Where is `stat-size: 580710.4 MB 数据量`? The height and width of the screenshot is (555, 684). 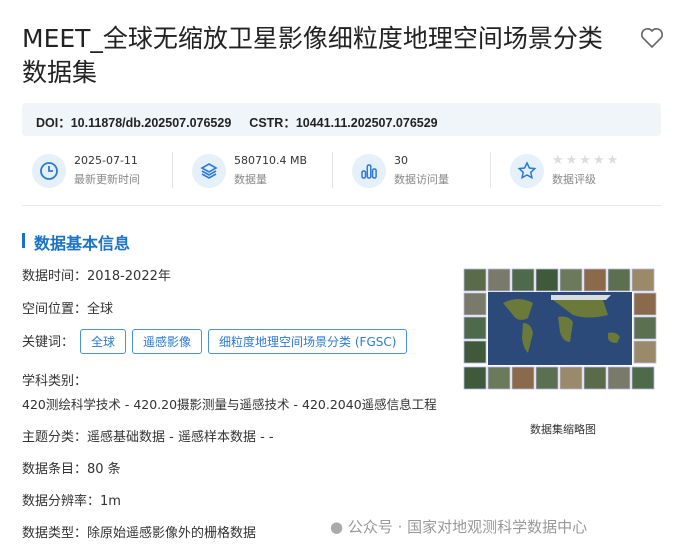
stat-size: 580710.4 MB 数据量 is located at coordinates (262, 175).